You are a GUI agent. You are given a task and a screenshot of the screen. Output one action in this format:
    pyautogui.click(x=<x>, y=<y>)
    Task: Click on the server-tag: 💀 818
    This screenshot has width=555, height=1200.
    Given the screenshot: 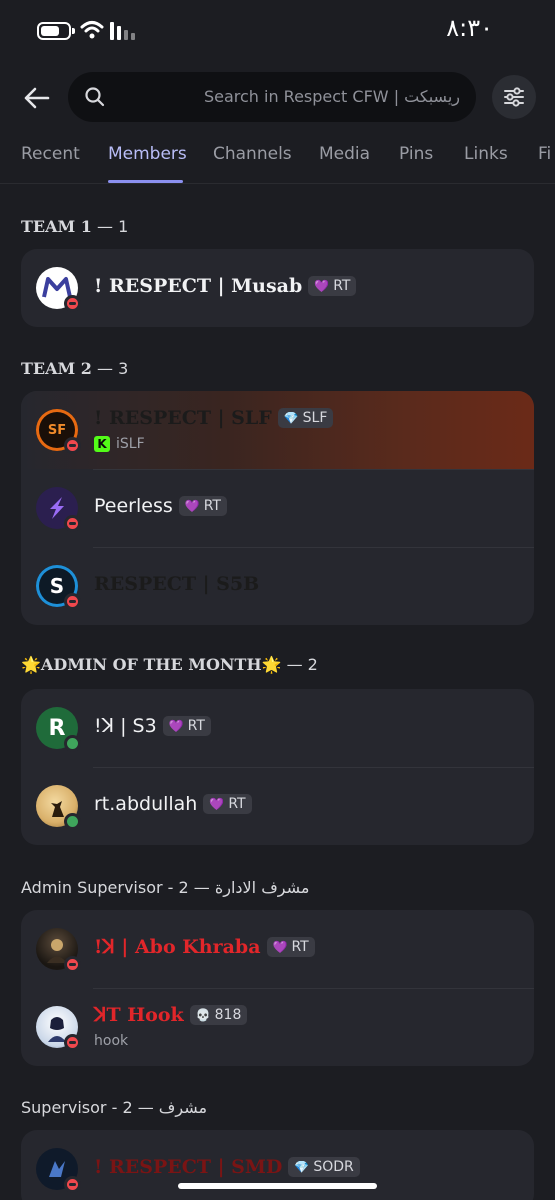 What is the action you would take?
    pyautogui.click(x=218, y=1015)
    